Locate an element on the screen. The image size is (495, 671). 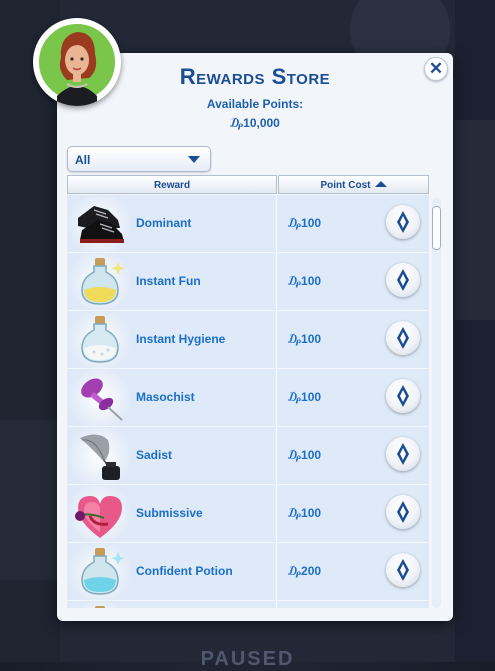
reward-row-partial is located at coordinates (248, 604).